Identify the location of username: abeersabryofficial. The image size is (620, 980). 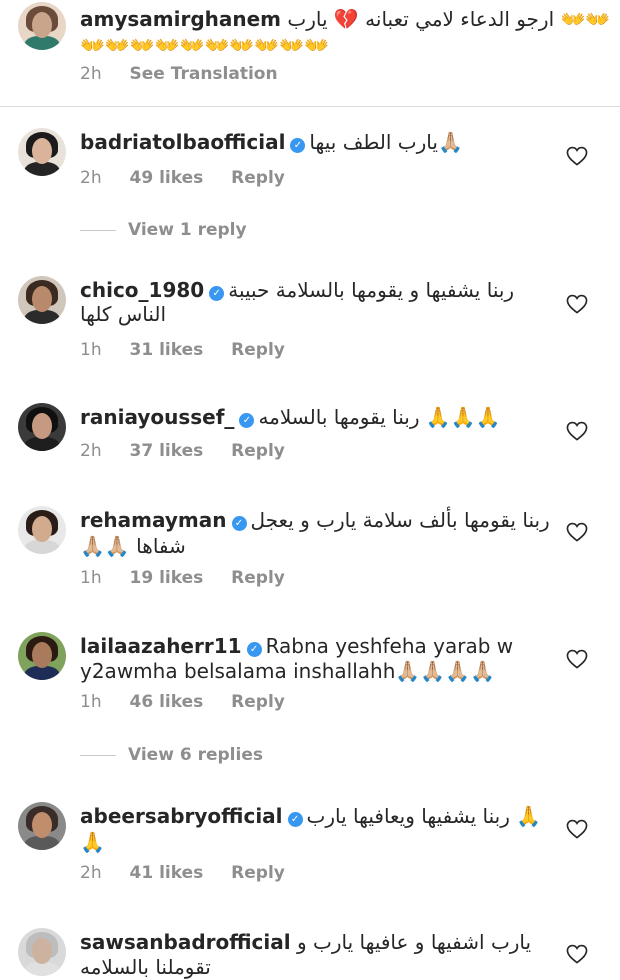
(181, 816).